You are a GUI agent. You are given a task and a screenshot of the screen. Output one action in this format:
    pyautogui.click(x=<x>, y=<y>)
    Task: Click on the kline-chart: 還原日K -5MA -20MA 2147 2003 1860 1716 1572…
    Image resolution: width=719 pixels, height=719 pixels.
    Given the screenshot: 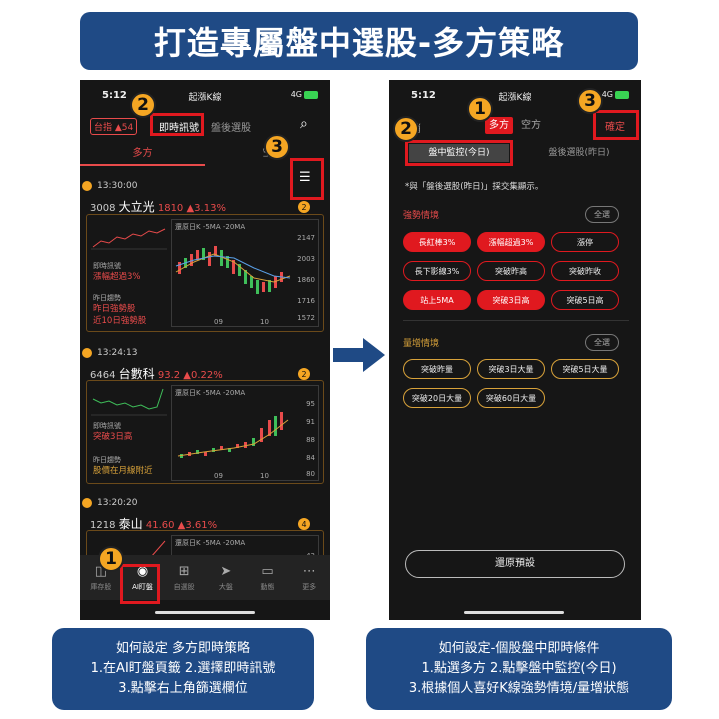 What is the action you would take?
    pyautogui.click(x=245, y=273)
    